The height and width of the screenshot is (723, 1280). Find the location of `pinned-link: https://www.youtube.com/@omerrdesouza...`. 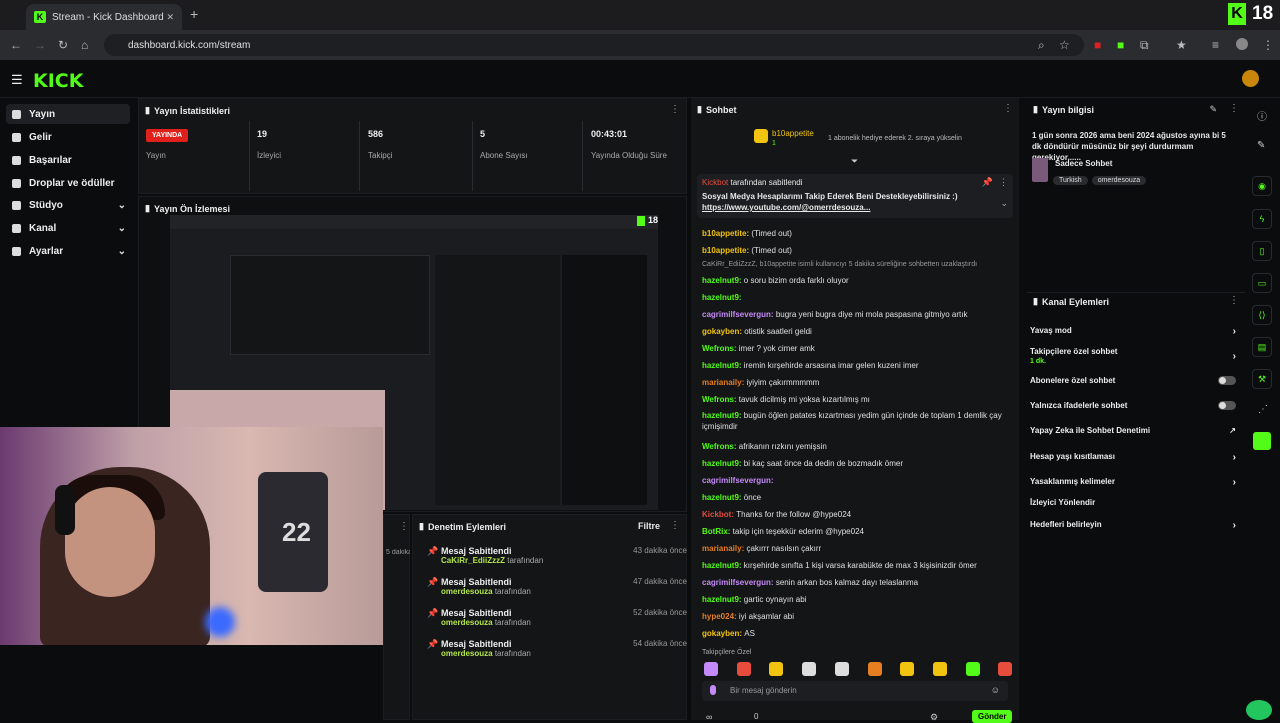

pinned-link: https://www.youtube.com/@omerrdesouza... is located at coordinates (786, 207).